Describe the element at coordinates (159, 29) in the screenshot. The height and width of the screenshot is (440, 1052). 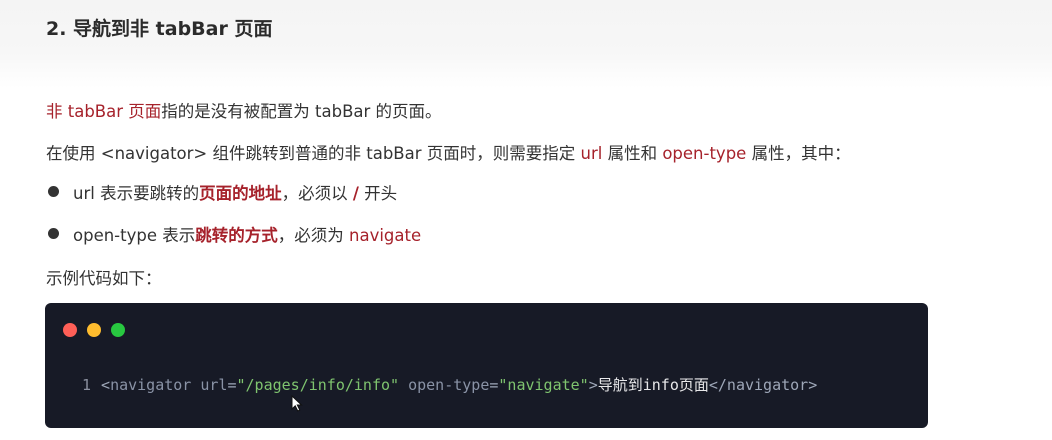
I see `section-title: 2. 导航到非 tabBar 页面` at that location.